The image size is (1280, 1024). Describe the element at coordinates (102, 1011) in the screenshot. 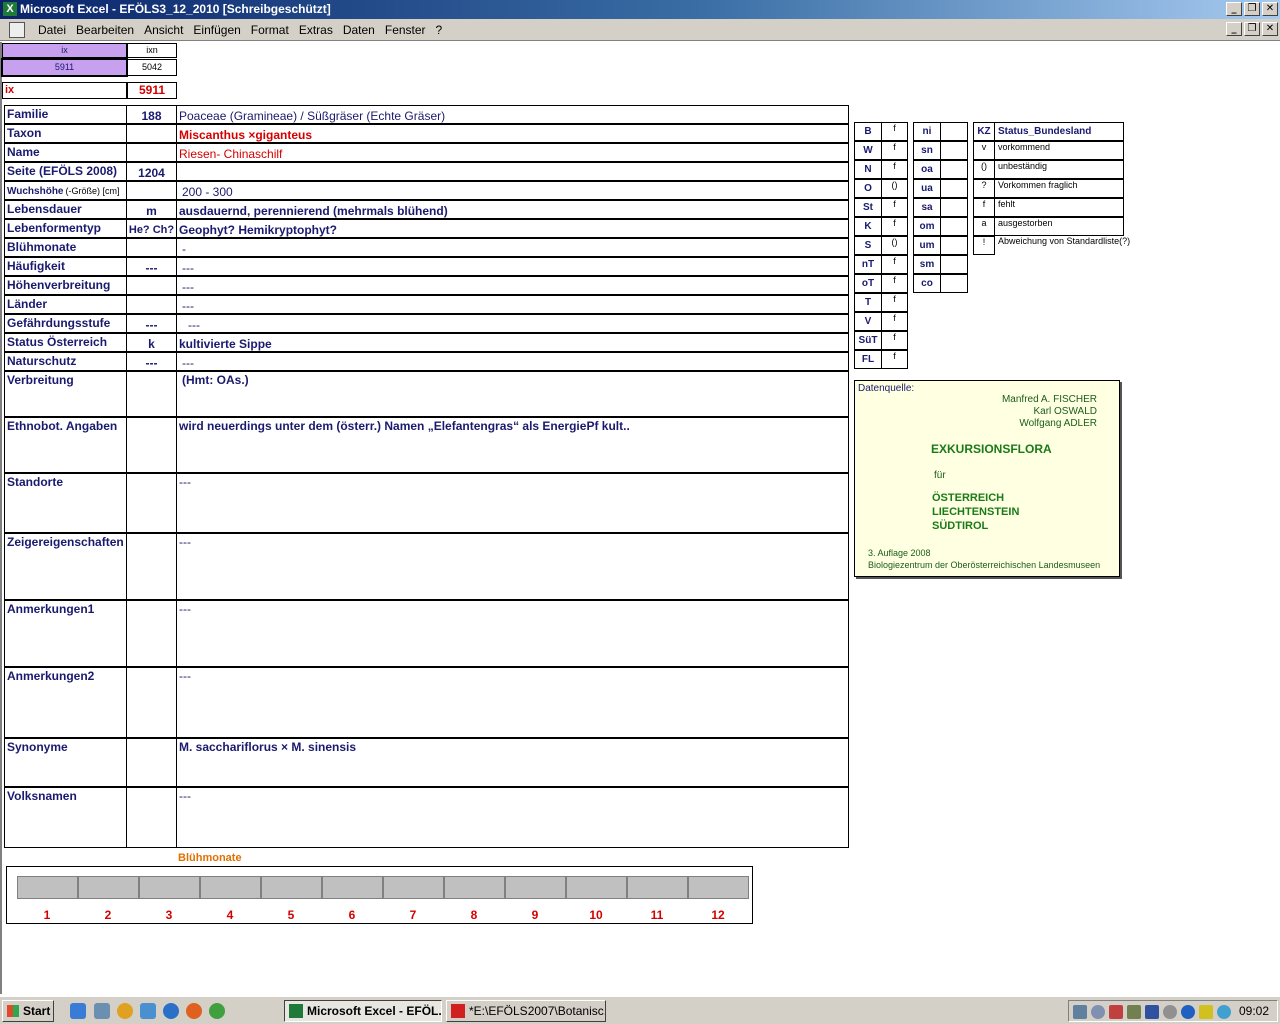

I see `quicklaunch-desktop-icon` at that location.